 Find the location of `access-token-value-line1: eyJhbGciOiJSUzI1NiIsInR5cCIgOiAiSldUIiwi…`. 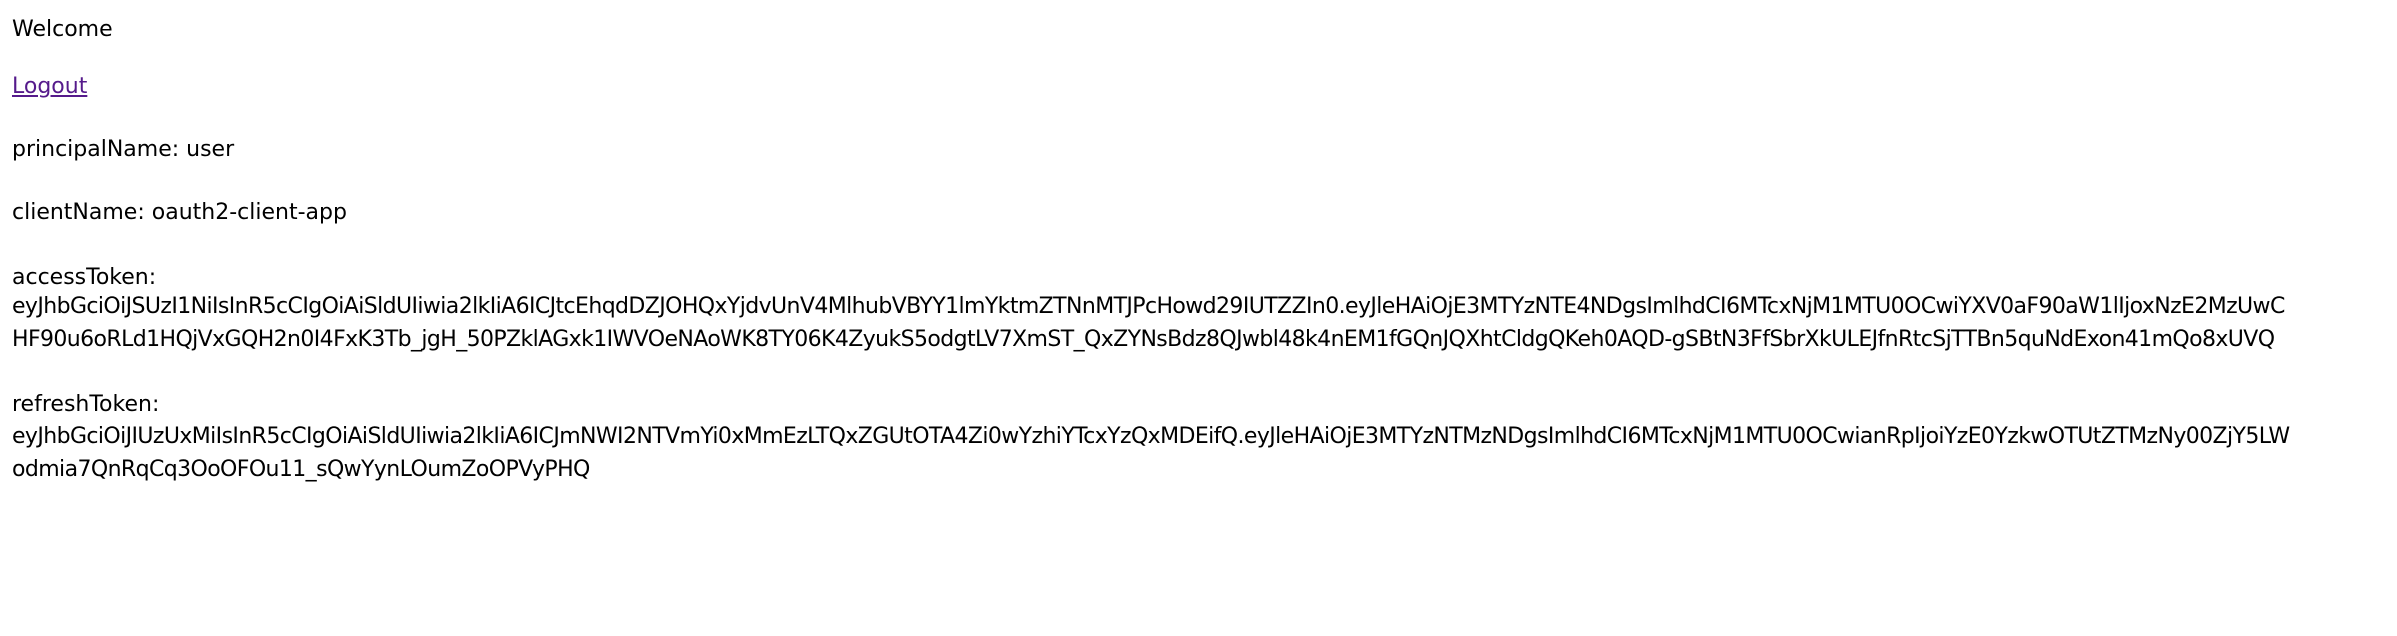

access-token-value-line1: eyJhbGciOiJSUzI1NiIsInR5cCIgOiAiSldUIiwi… is located at coordinates (1148, 306).